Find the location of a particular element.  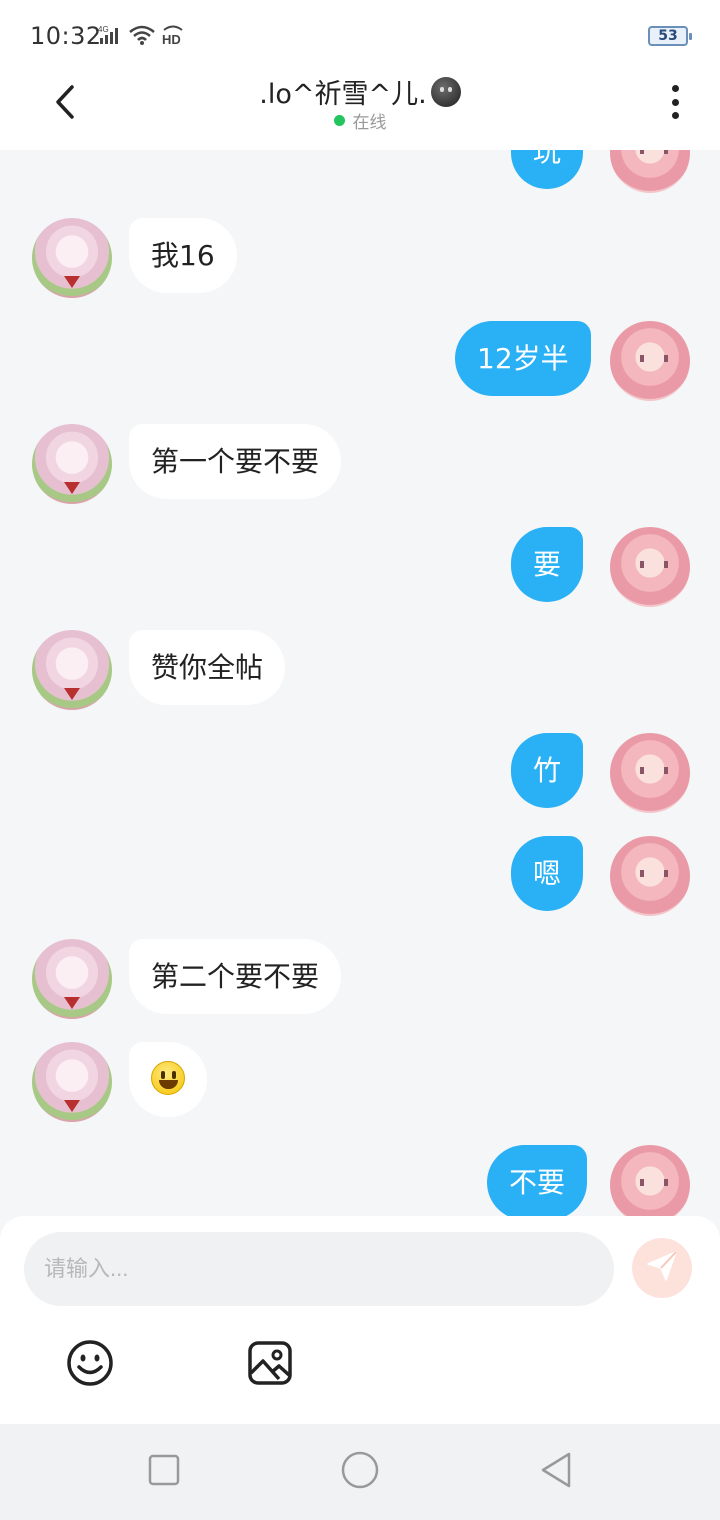

circle-icon is located at coordinates (360, 1472).